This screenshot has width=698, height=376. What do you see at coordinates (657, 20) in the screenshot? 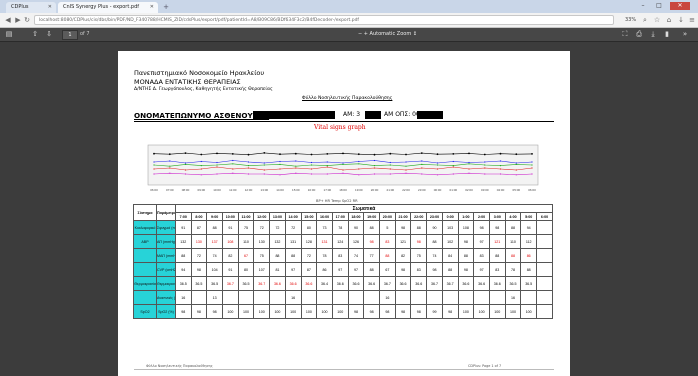
I see `star-icon: ☆` at bounding box center [657, 20].